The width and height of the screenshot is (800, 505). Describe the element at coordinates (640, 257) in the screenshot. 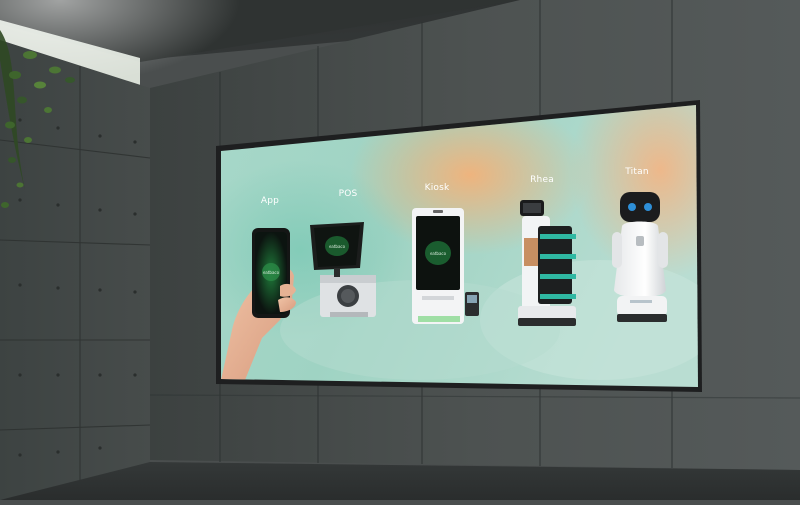

I see `service-robot-icon` at that location.